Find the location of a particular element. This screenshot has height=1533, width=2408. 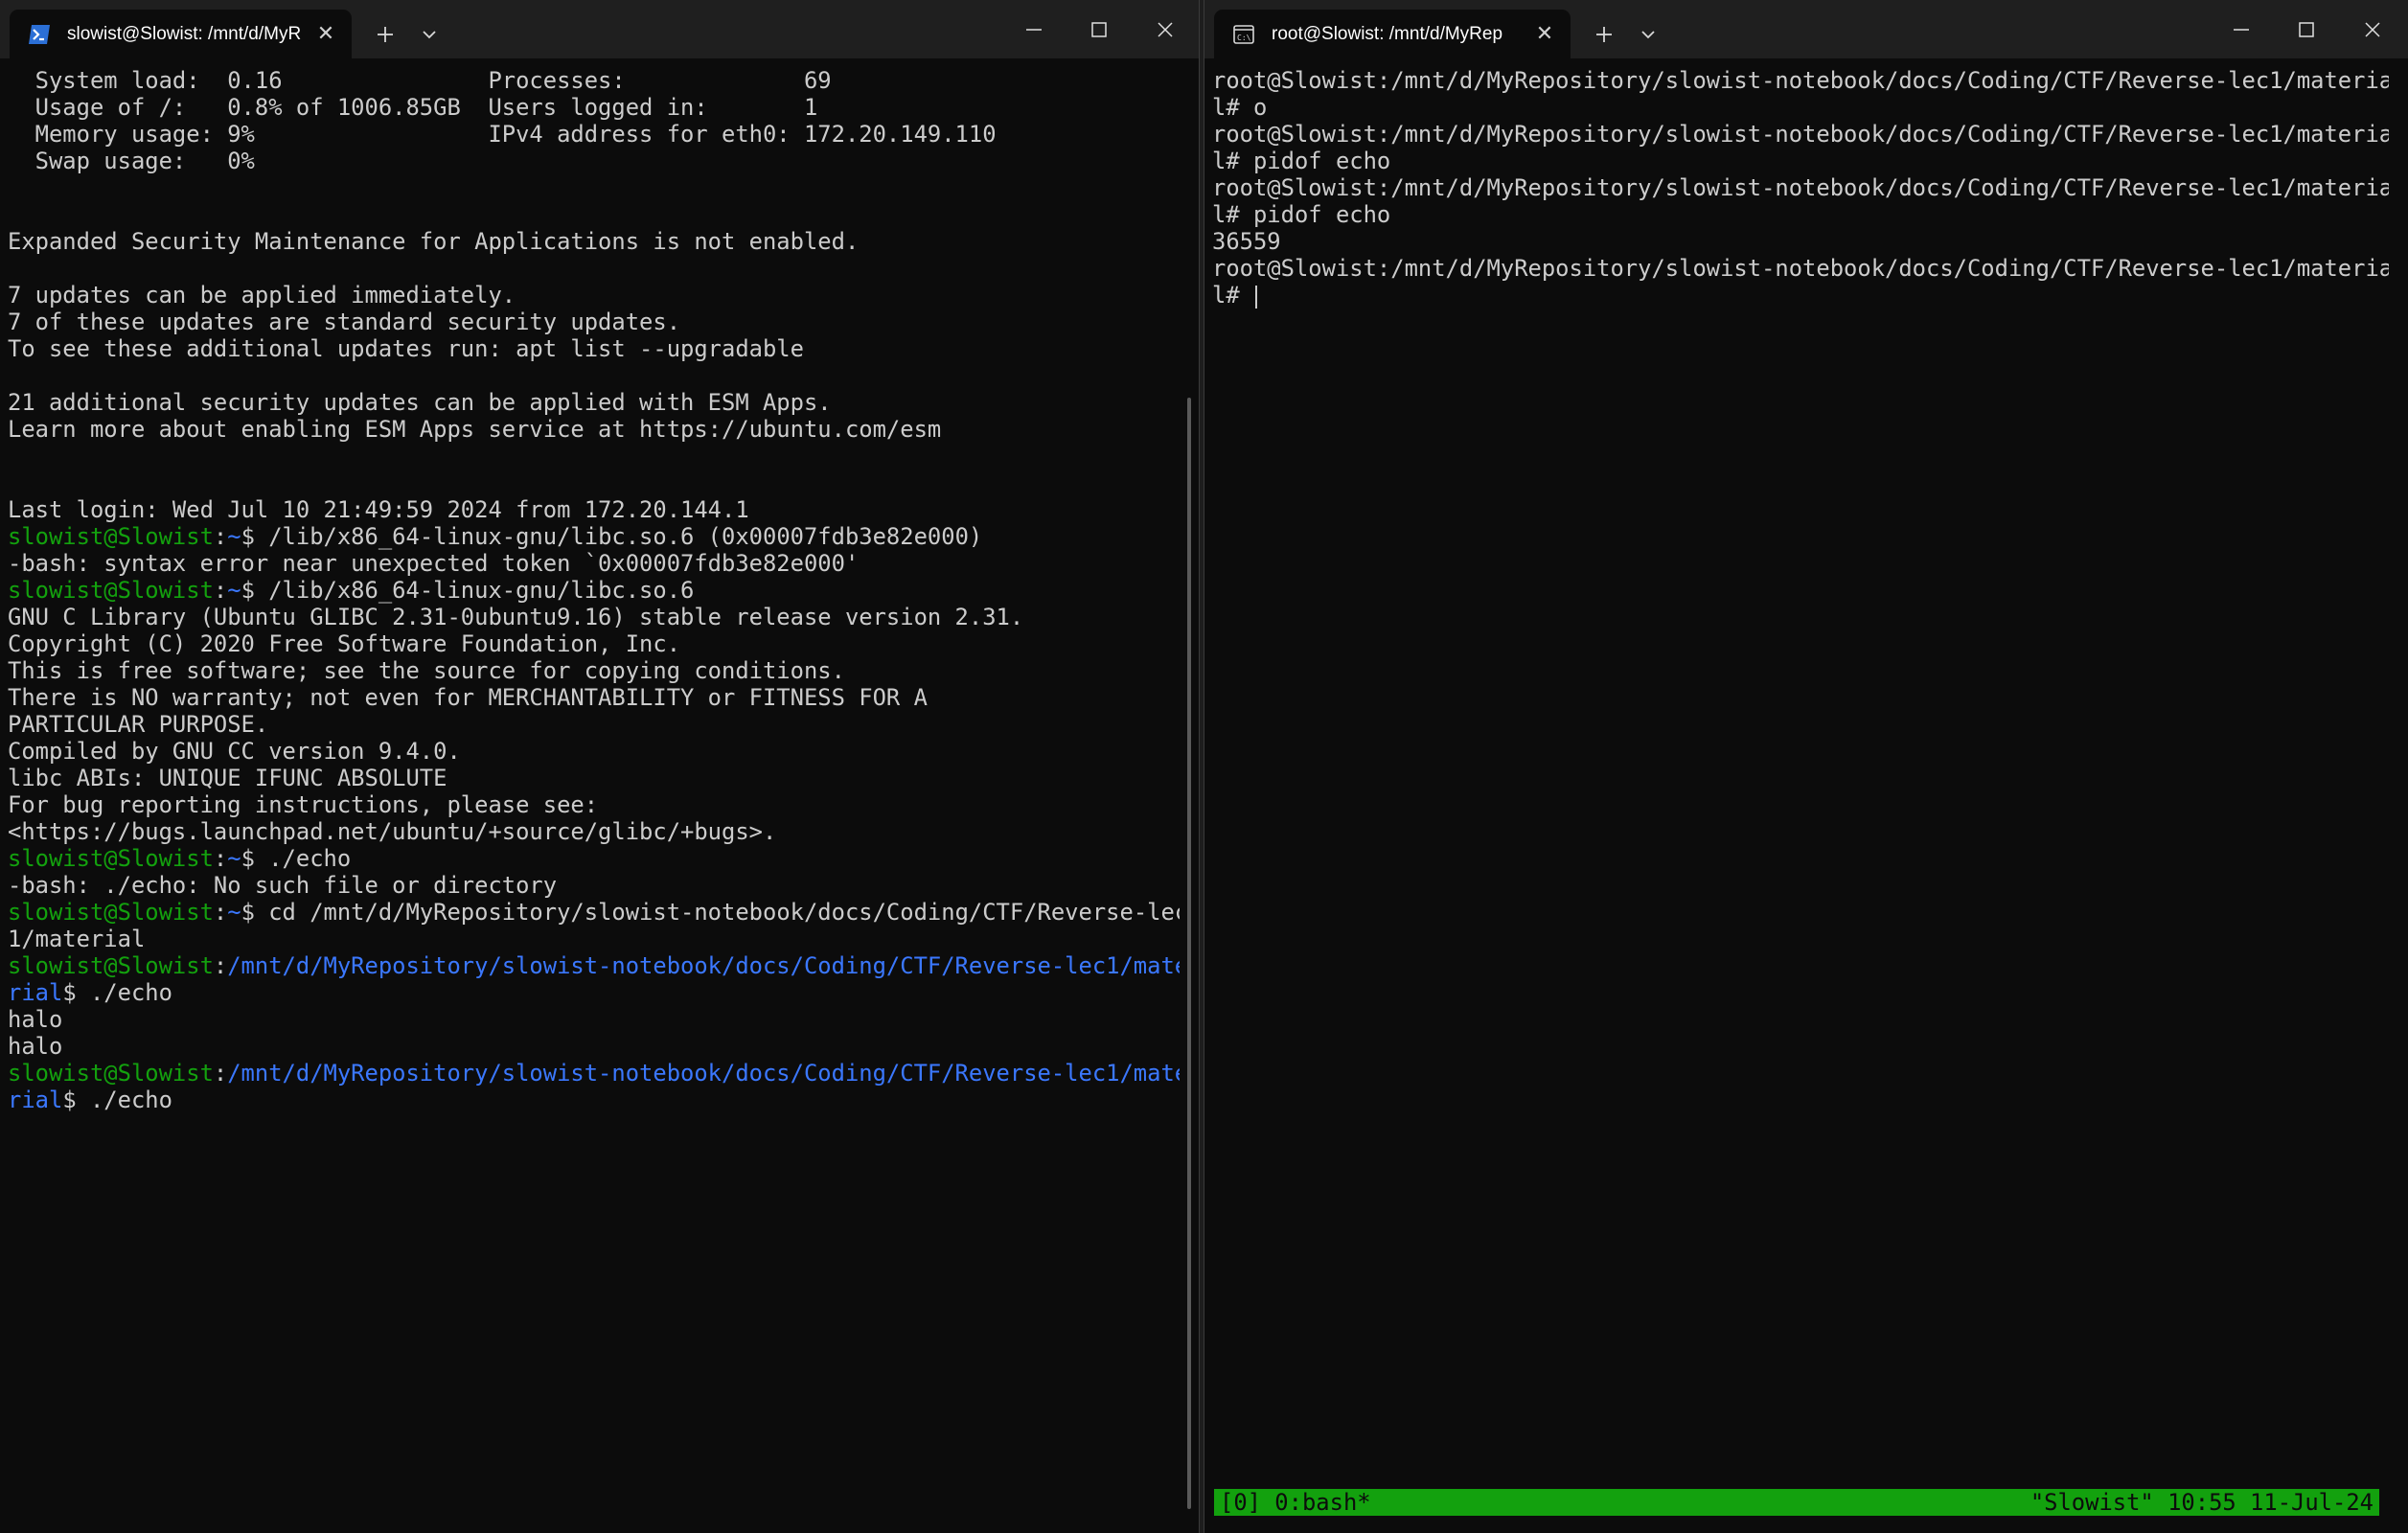

plus-icon is located at coordinates (385, 34).